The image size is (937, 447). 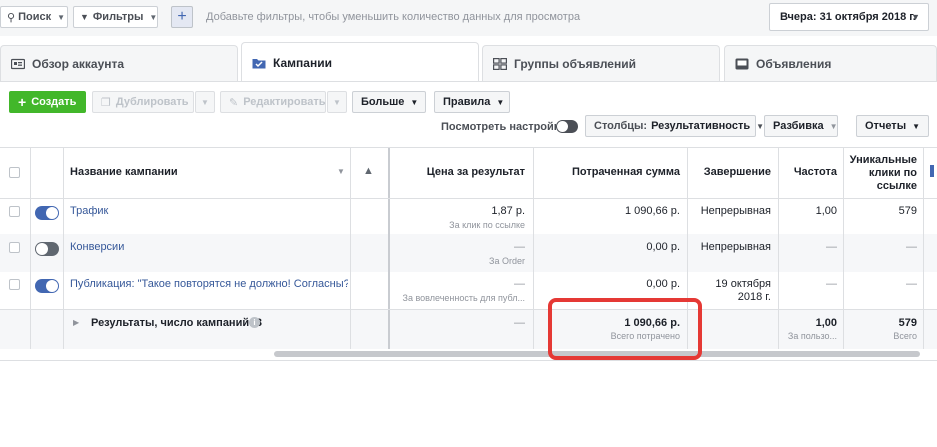 What do you see at coordinates (182, 17) in the screenshot?
I see `add-filter-button: +` at bounding box center [182, 17].